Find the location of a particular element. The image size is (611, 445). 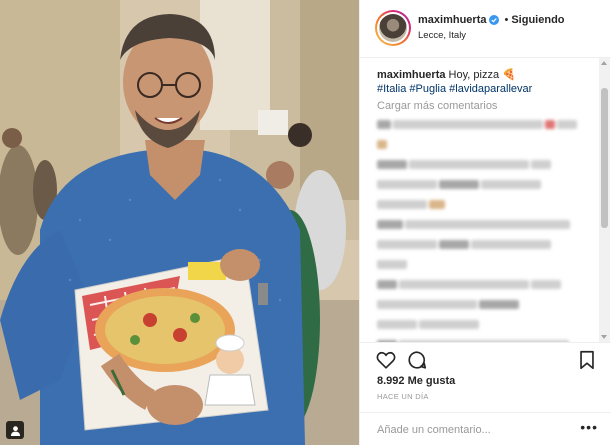

likes-count: 8.992 Me gusta is located at coordinates (416, 381).